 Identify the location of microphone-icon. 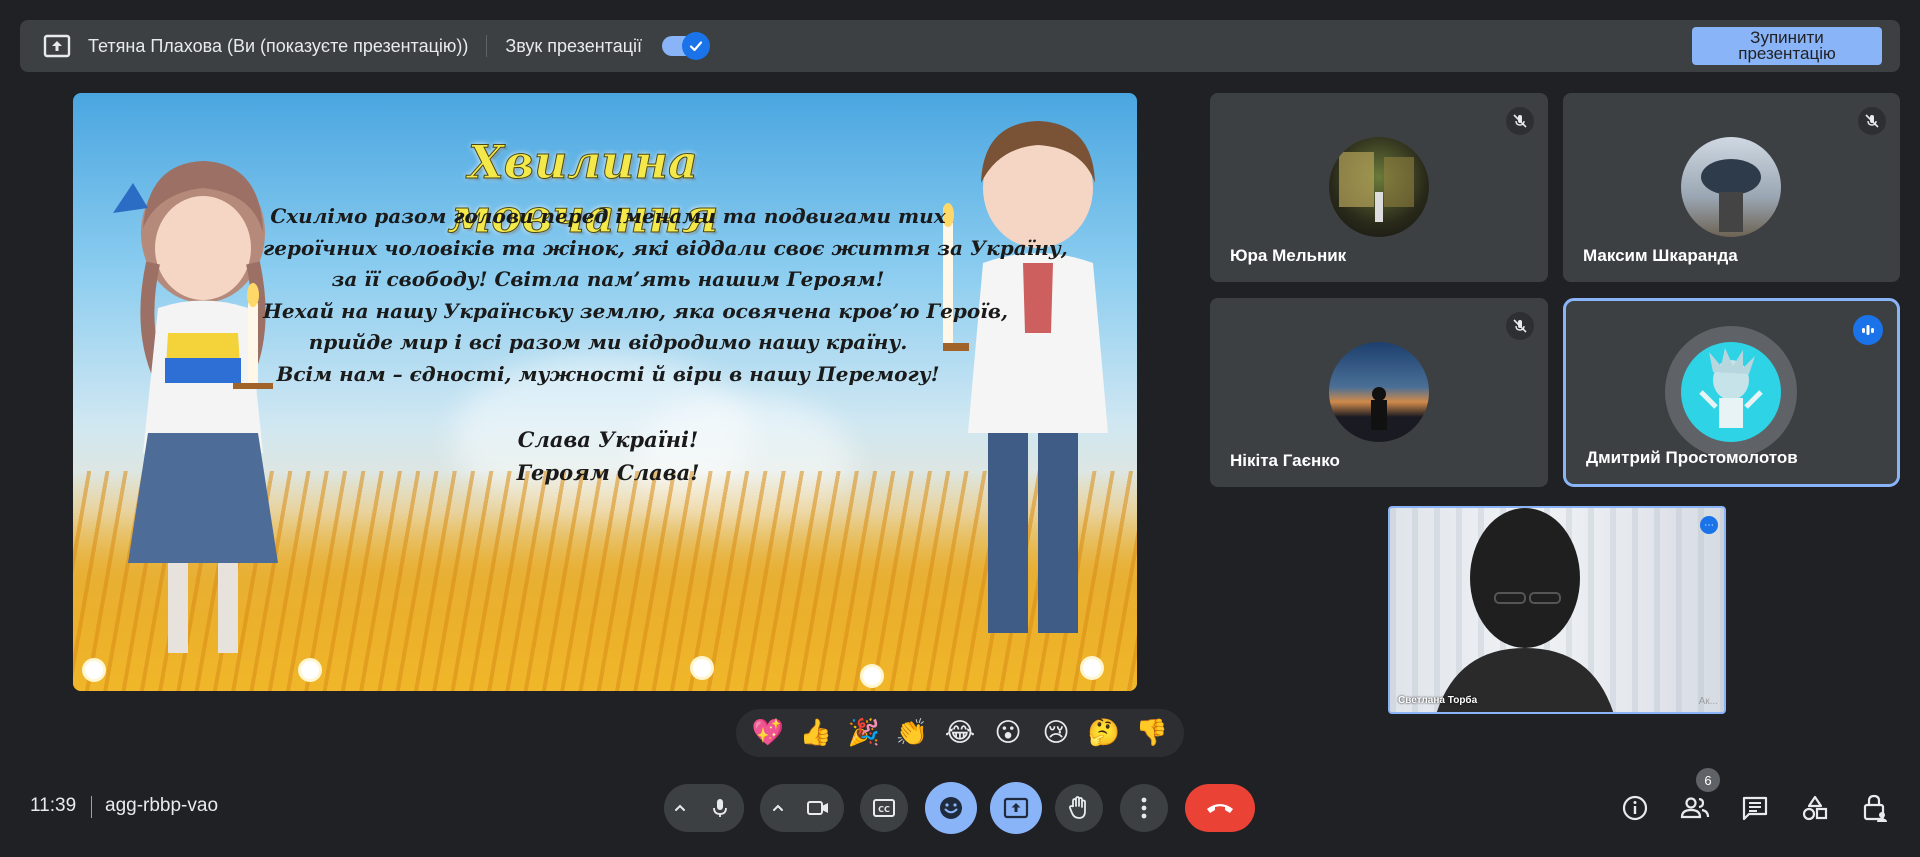
(720, 808).